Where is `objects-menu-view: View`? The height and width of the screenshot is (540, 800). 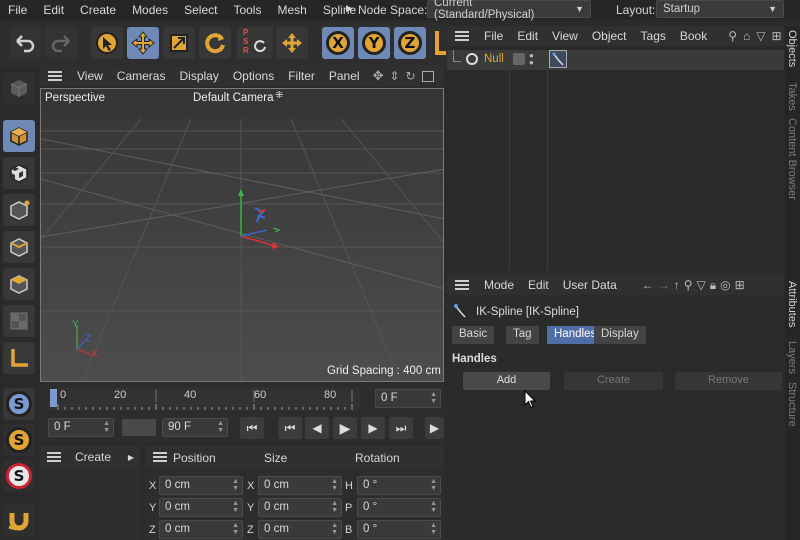
objects-menu-view: View is located at coordinates (565, 36).